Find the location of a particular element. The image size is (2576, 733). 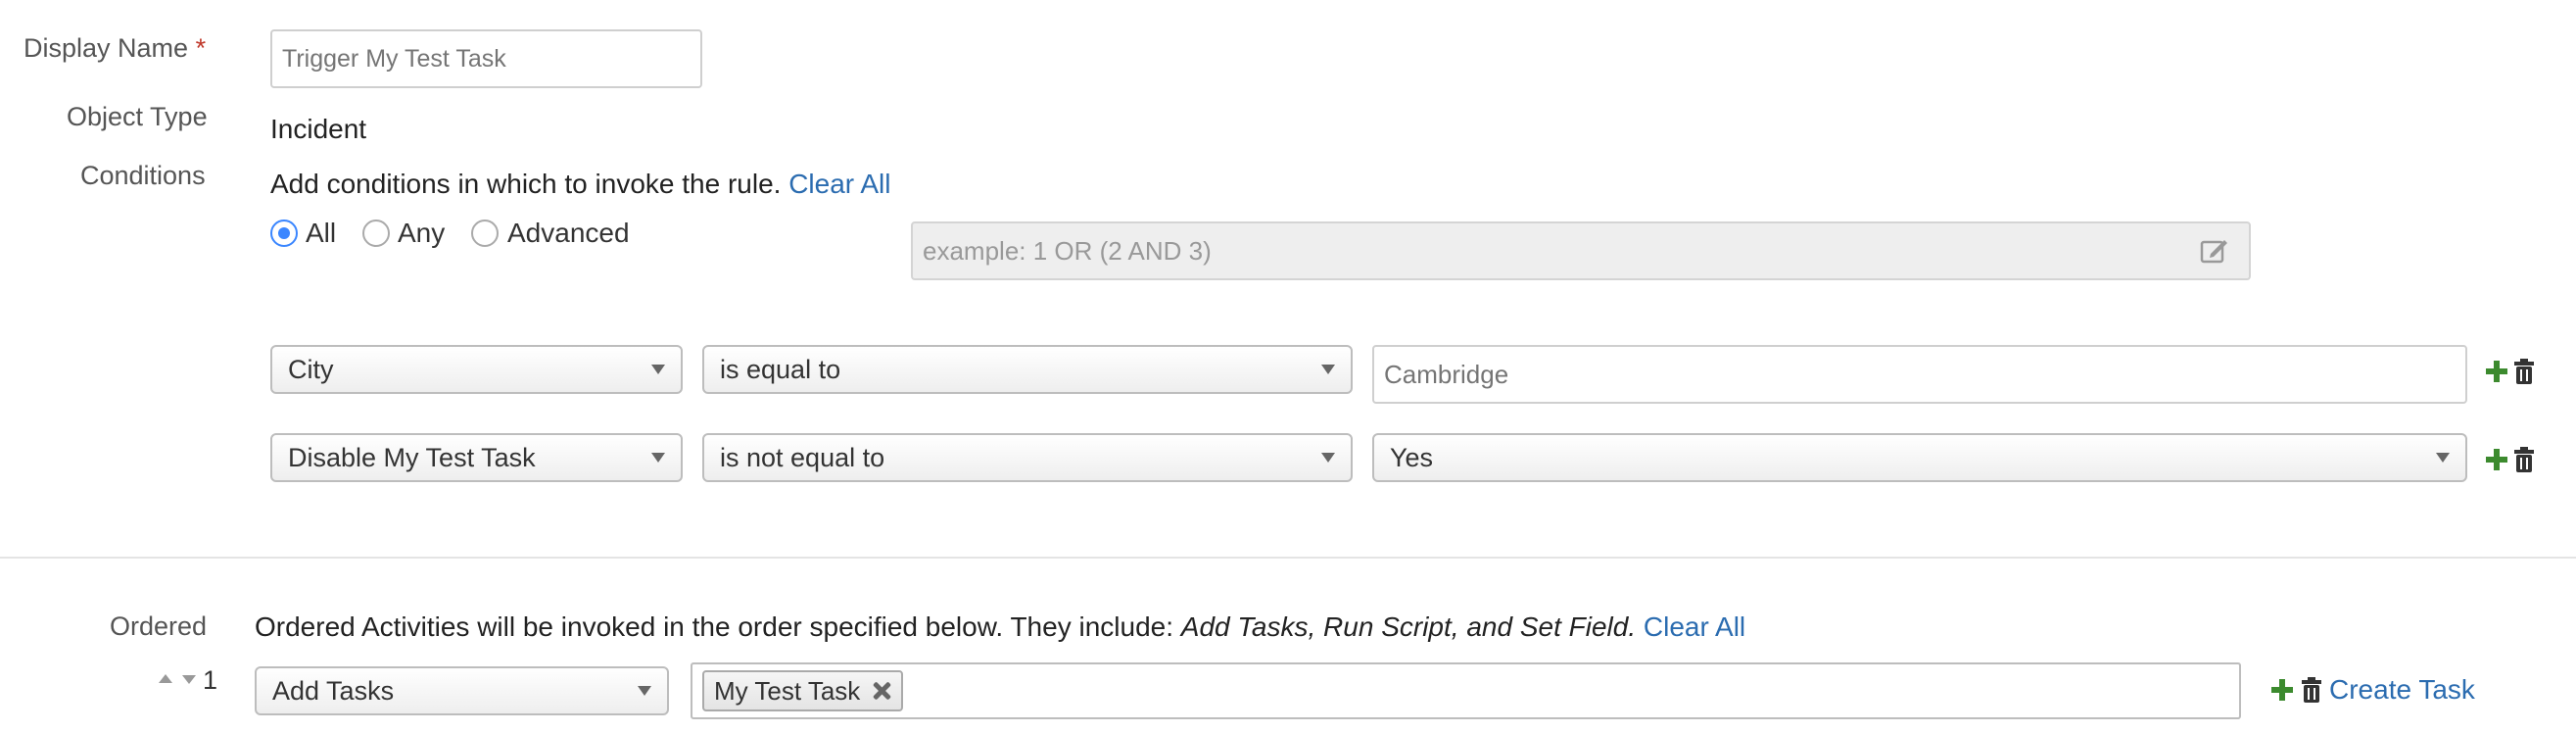

task-tag-label: My Test Task is located at coordinates (787, 691).